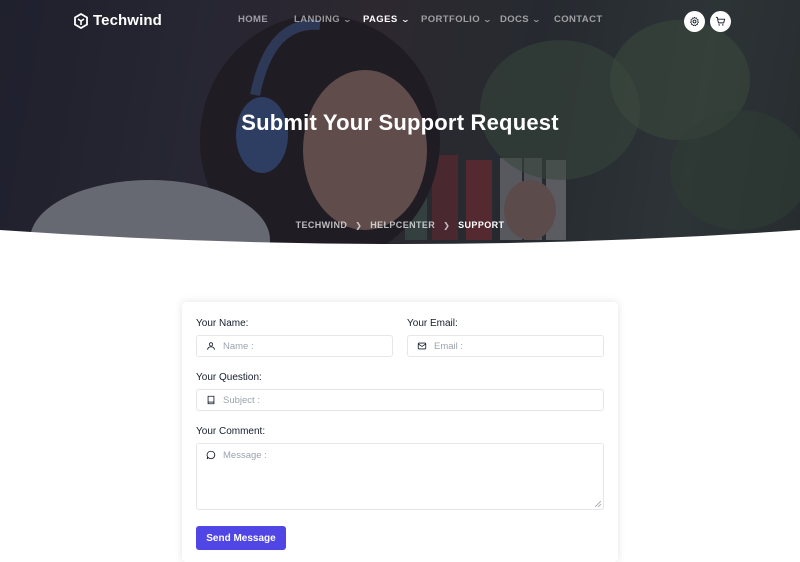 This screenshot has height=562, width=800. I want to click on settings-icon, so click(694, 21).